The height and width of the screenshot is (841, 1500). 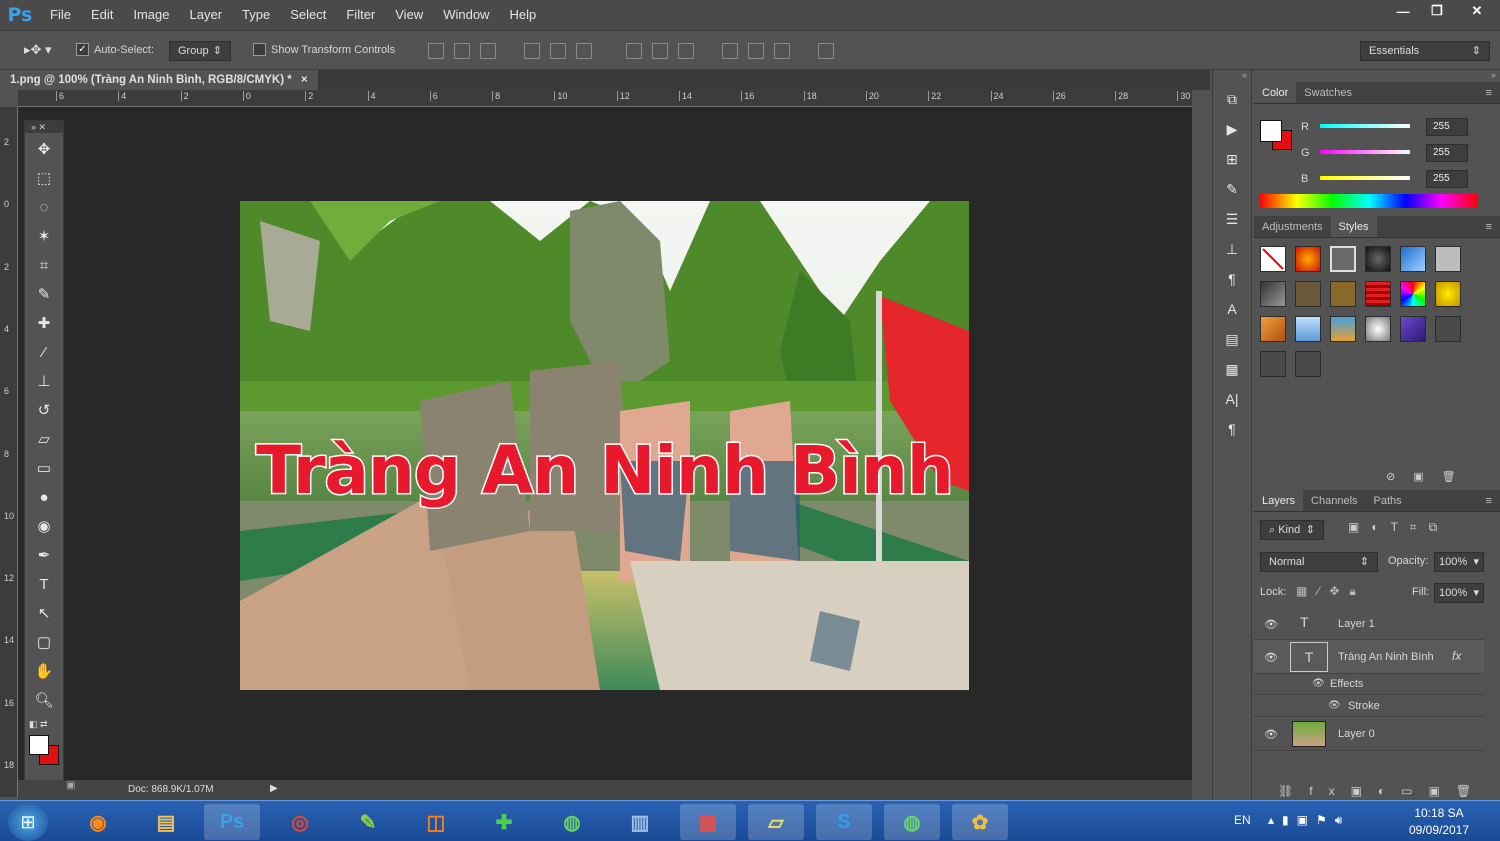 I want to click on menu-edit: Edit, so click(x=102, y=15).